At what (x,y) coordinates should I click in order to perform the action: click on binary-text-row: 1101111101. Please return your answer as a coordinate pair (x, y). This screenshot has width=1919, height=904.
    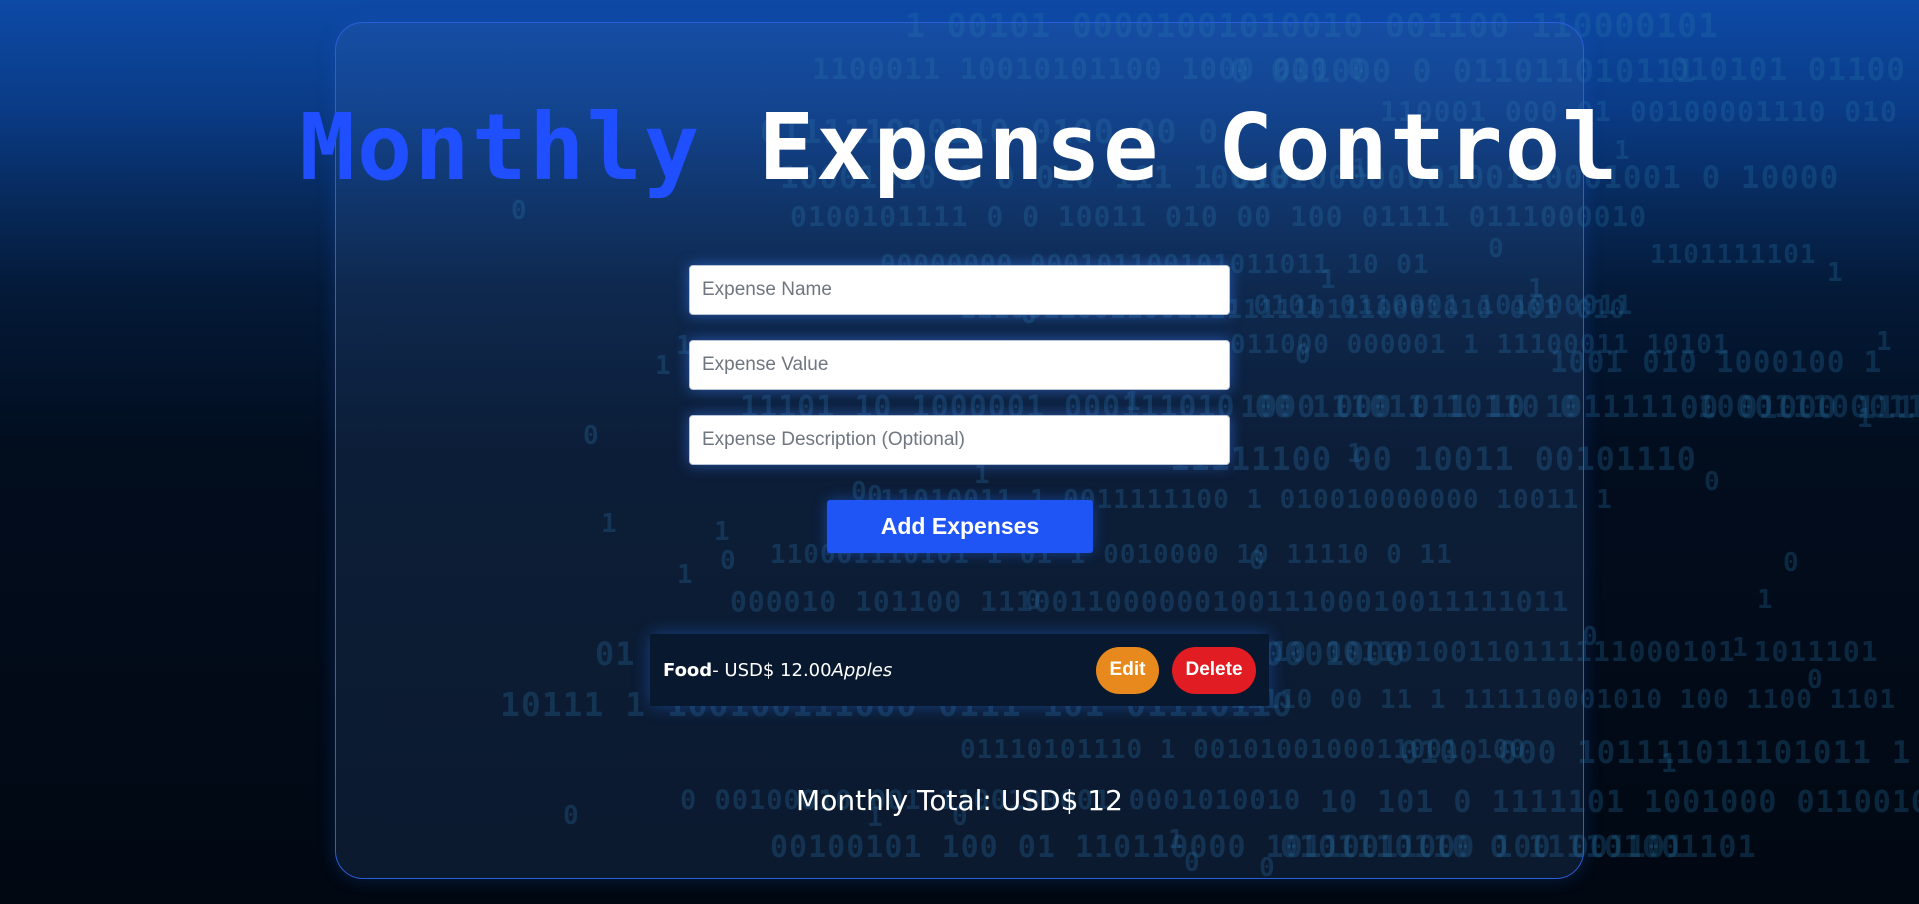
    Looking at the image, I should click on (1733, 255).